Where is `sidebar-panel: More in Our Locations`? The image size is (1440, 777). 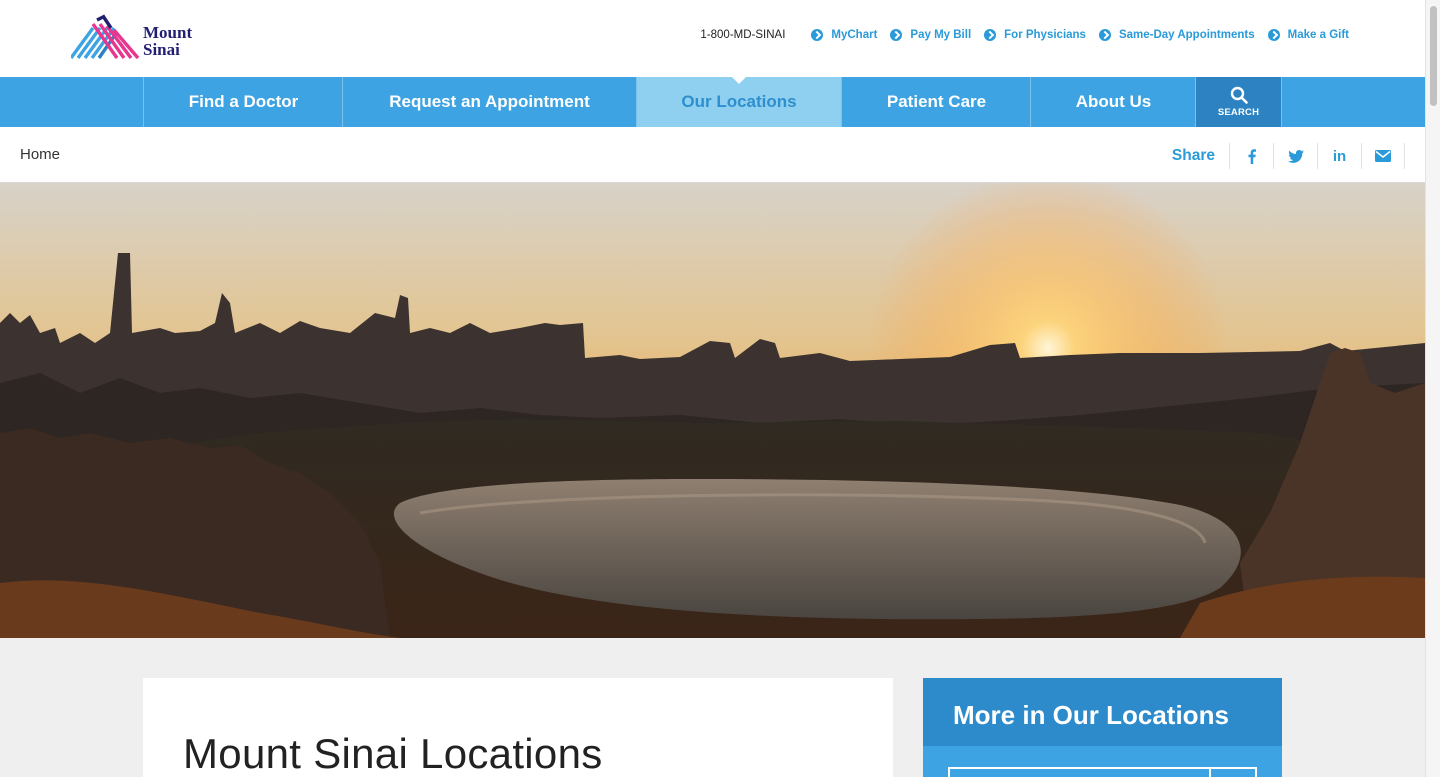
sidebar-panel: More in Our Locations is located at coordinates (1102, 727).